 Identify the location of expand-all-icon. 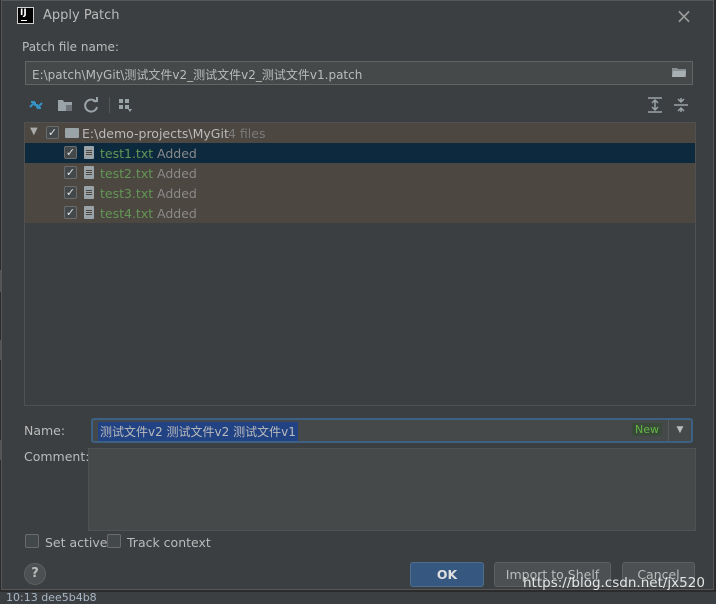
(655, 105).